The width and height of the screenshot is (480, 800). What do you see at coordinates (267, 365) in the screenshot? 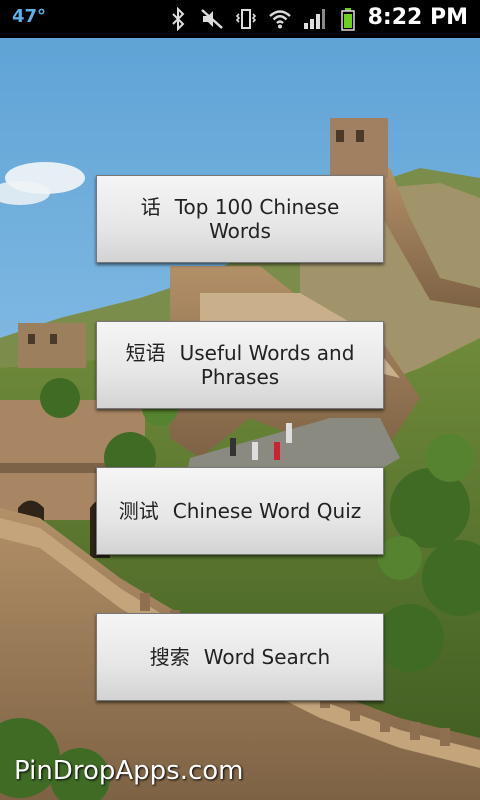
I see `button-label: Useful Words and Phrases` at bounding box center [267, 365].